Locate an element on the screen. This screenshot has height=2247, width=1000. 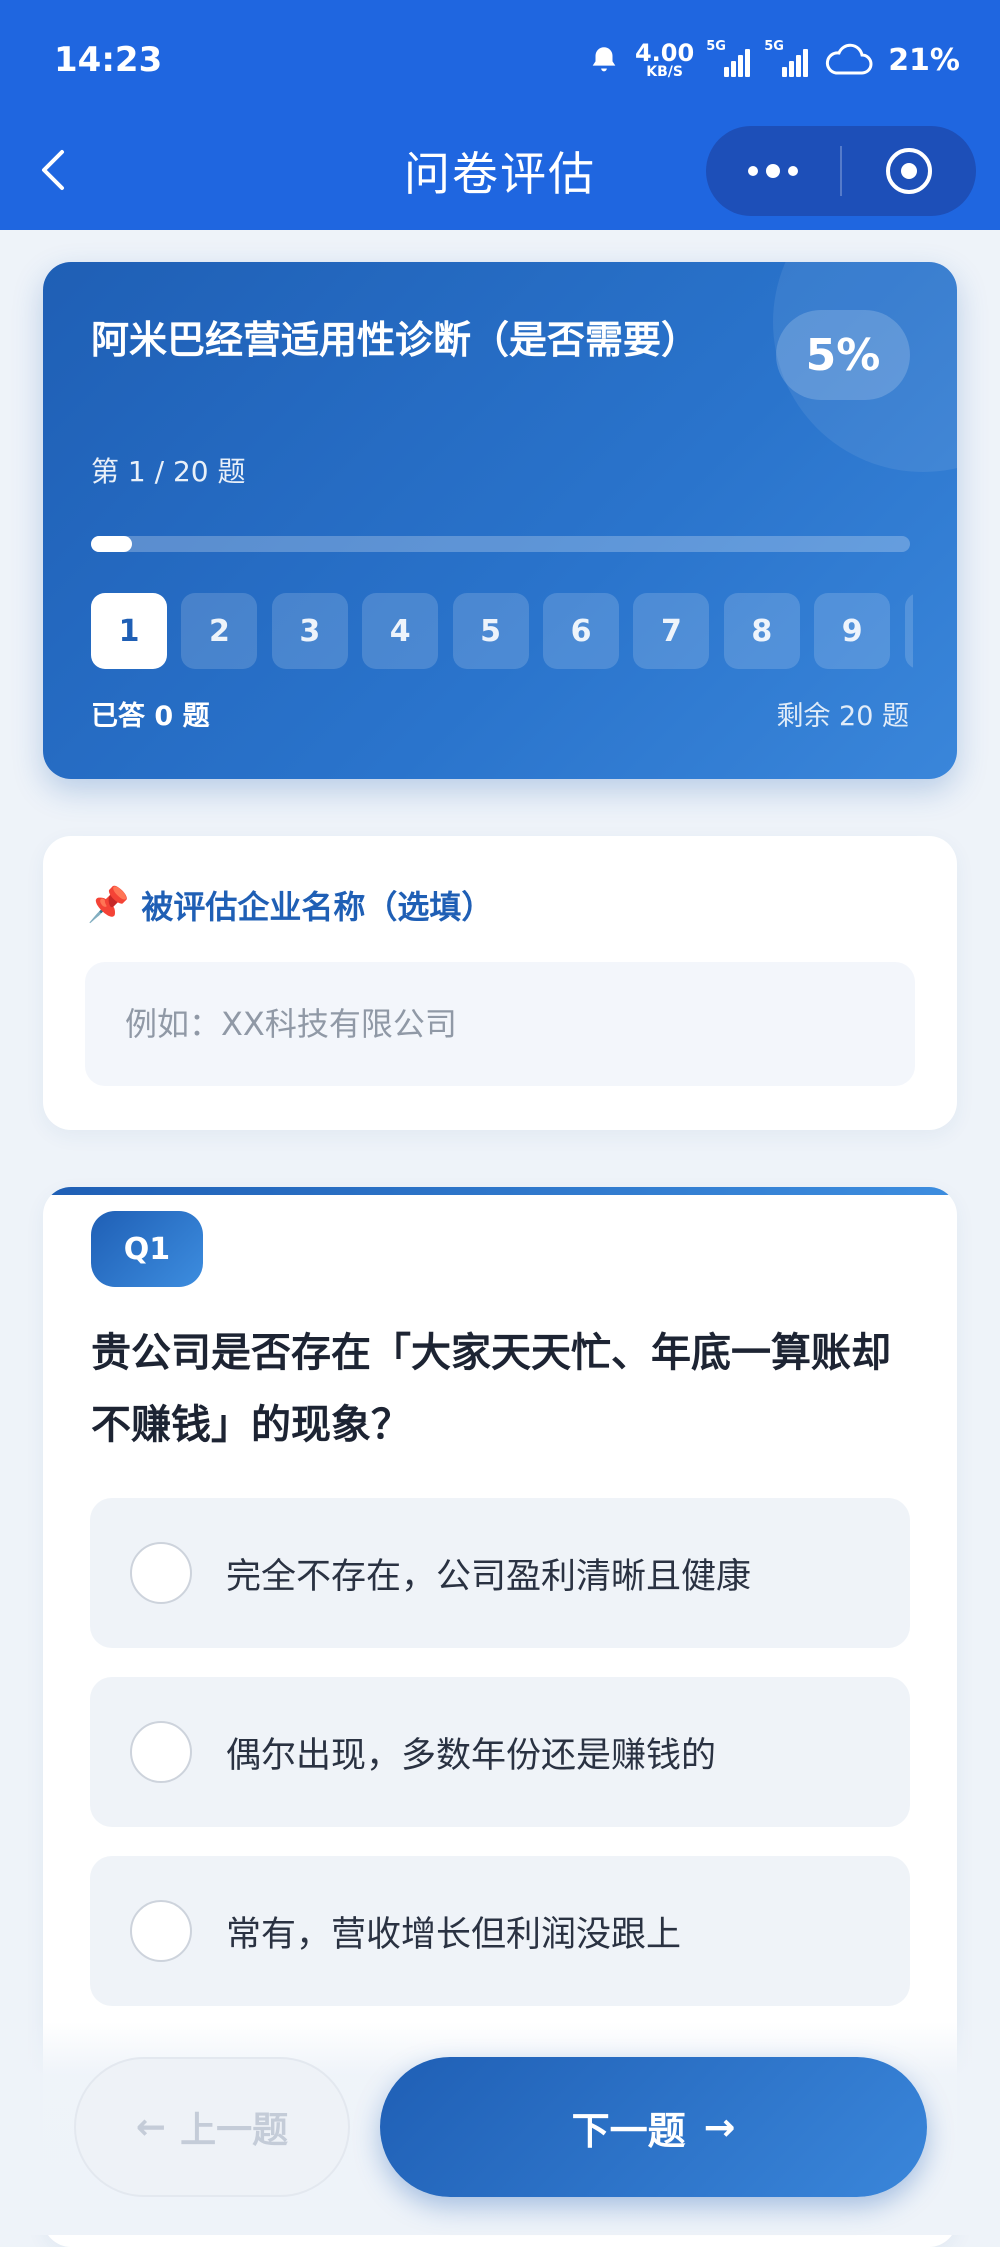
cloud-icon is located at coordinates (849, 59).